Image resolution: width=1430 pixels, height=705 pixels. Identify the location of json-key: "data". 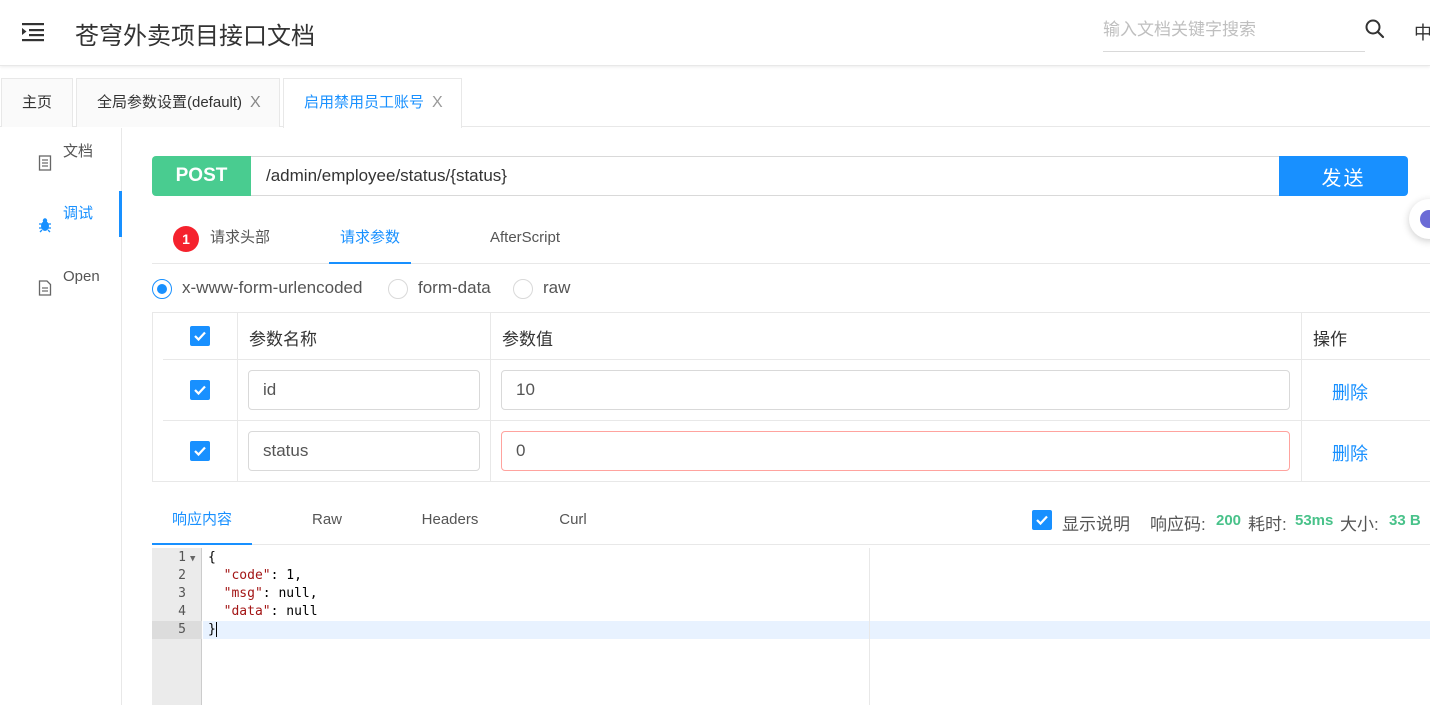
(247, 611).